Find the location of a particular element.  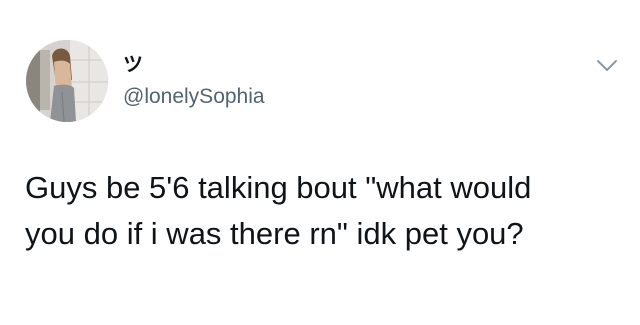

user-handle: @lonelySophia is located at coordinates (194, 97).